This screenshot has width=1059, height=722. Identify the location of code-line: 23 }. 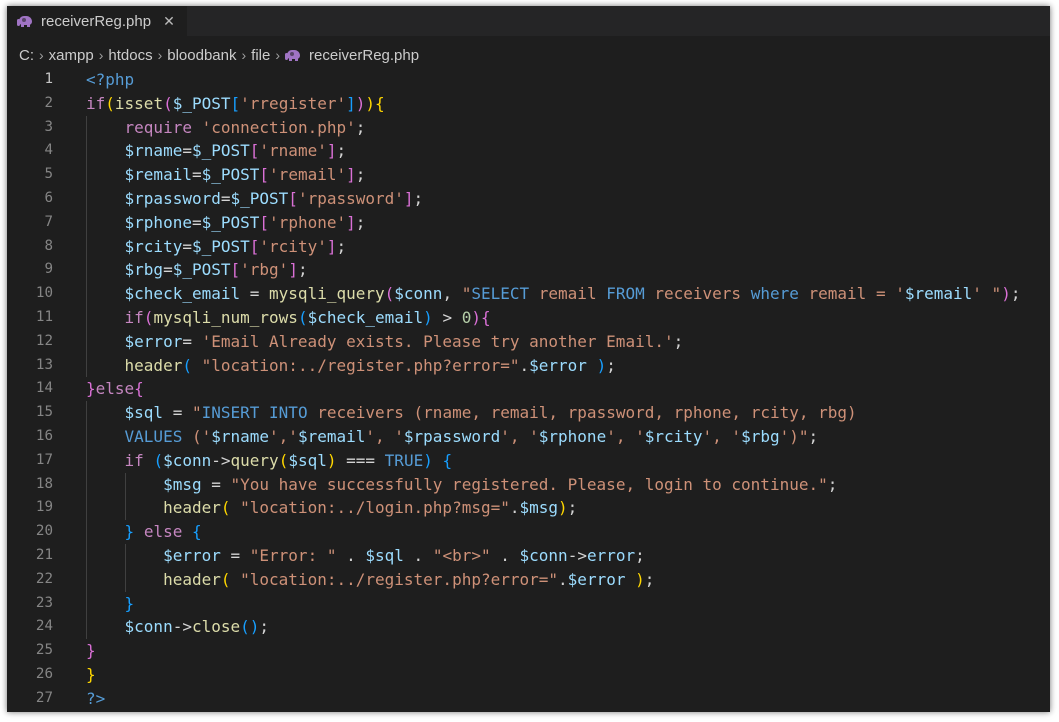
(528, 603).